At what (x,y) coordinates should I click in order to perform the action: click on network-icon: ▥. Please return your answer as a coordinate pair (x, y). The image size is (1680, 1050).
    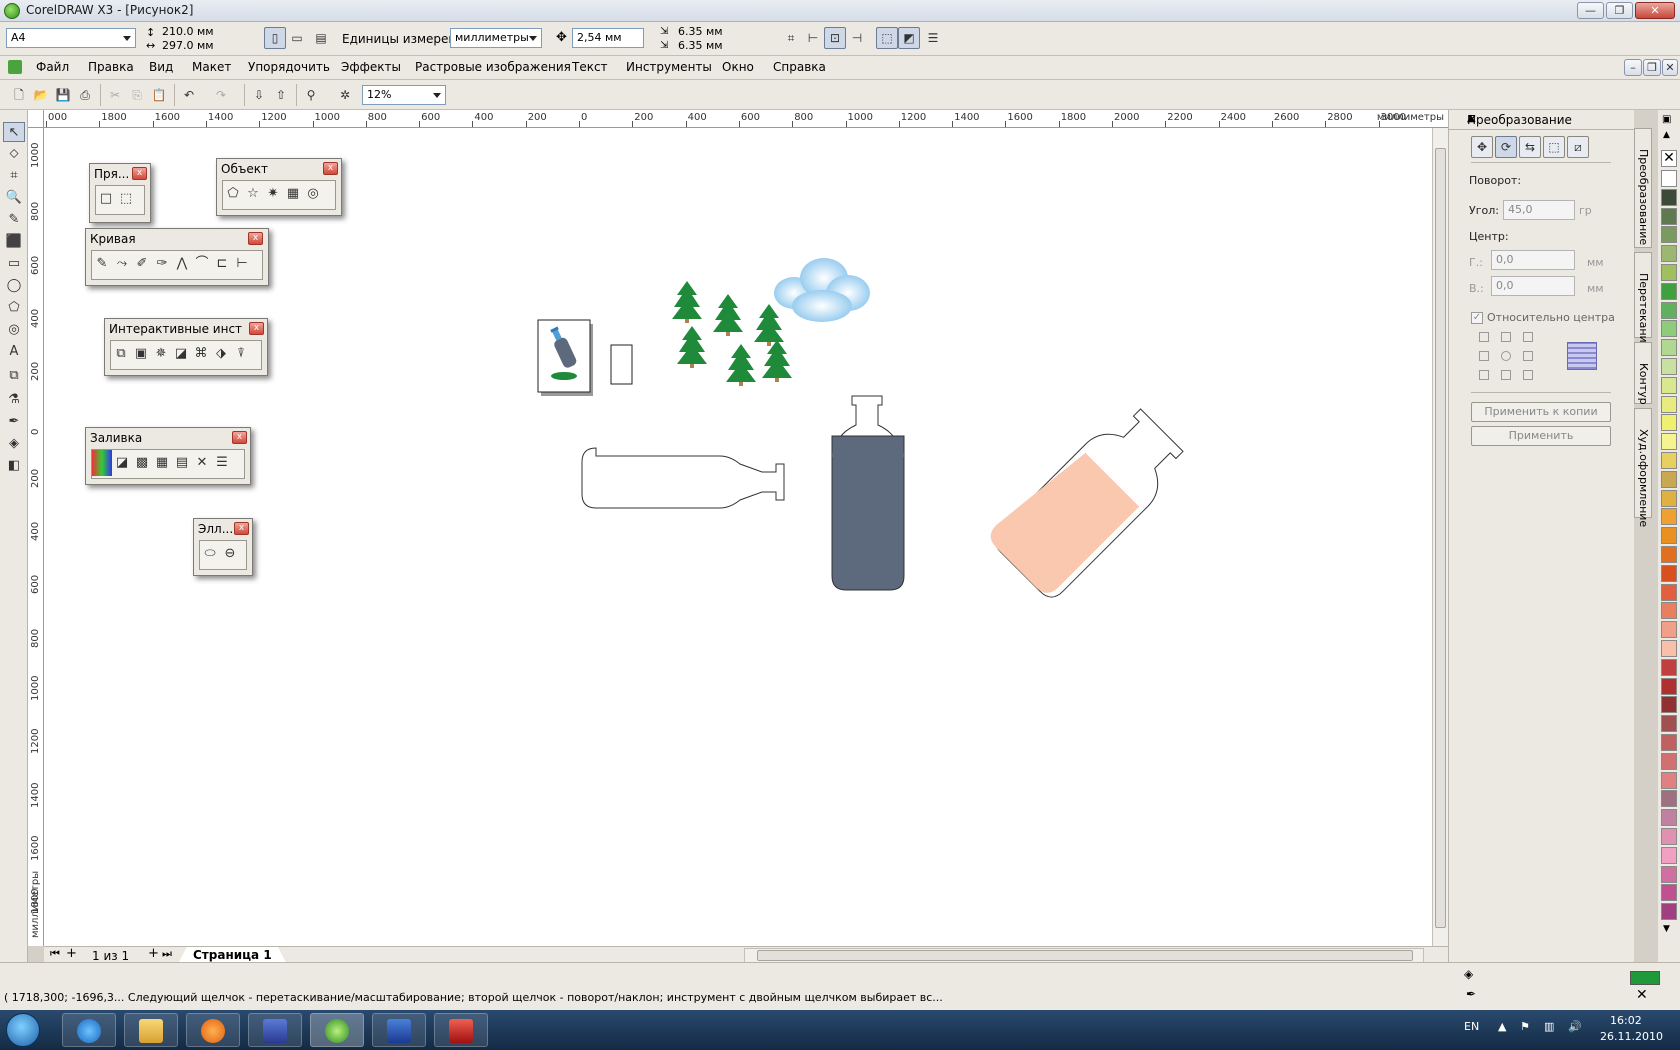
    Looking at the image, I should click on (1549, 1026).